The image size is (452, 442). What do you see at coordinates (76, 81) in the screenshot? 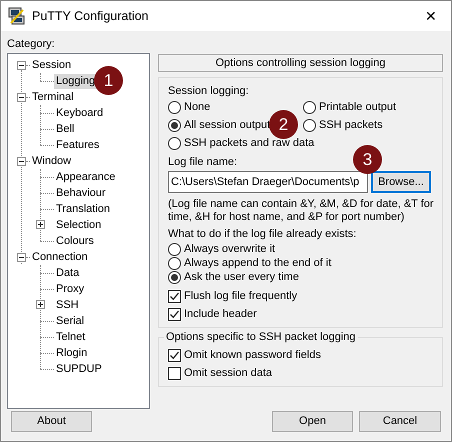
I see `tree-item: Logging` at bounding box center [76, 81].